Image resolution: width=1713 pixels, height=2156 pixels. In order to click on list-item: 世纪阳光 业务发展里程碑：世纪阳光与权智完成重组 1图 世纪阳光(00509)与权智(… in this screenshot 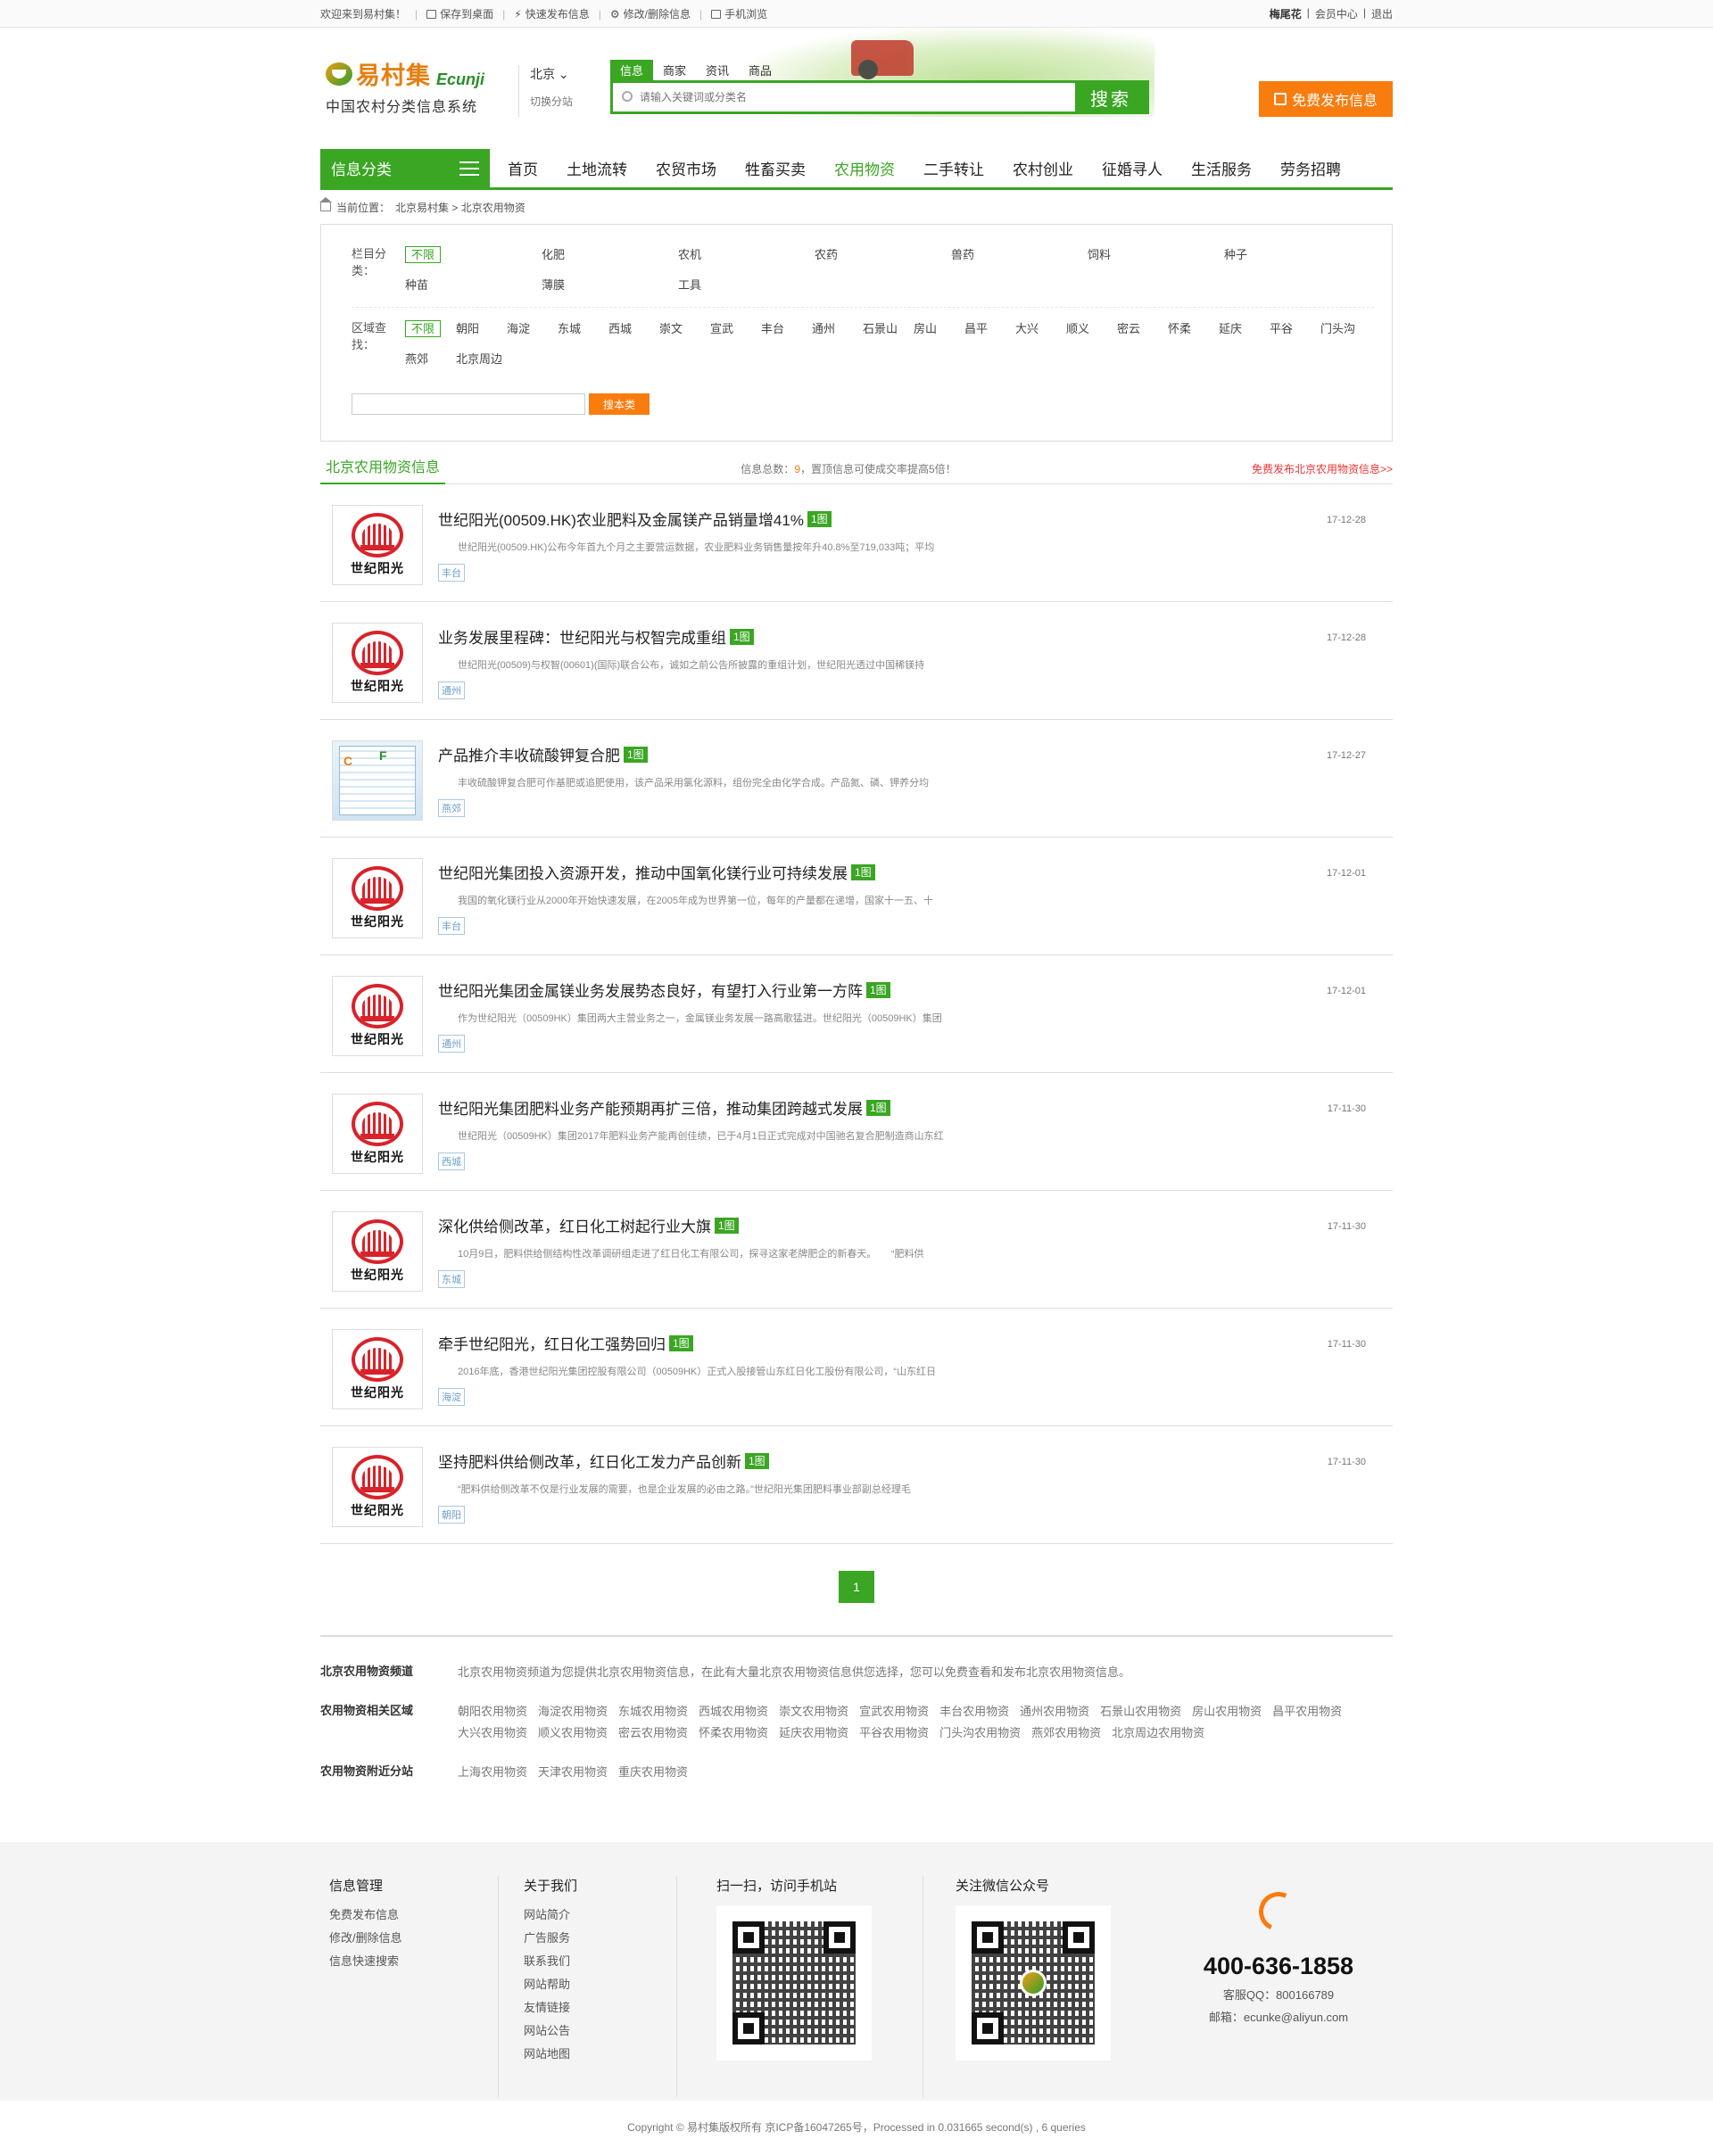, I will do `click(856, 661)`.